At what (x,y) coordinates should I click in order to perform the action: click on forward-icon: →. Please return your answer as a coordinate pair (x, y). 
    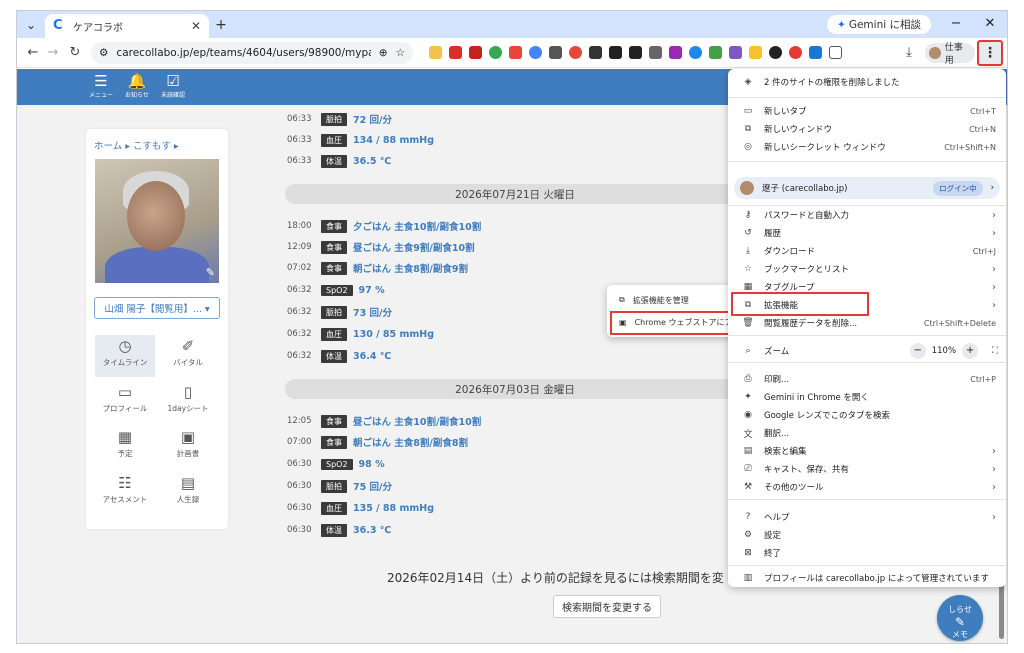
    Looking at the image, I should click on (53, 52).